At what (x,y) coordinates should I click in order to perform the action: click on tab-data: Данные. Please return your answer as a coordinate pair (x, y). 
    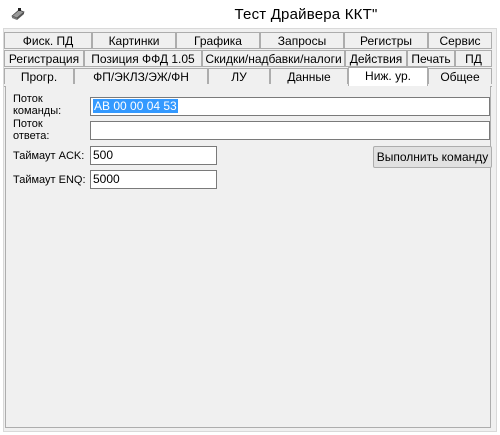
    Looking at the image, I should click on (309, 76).